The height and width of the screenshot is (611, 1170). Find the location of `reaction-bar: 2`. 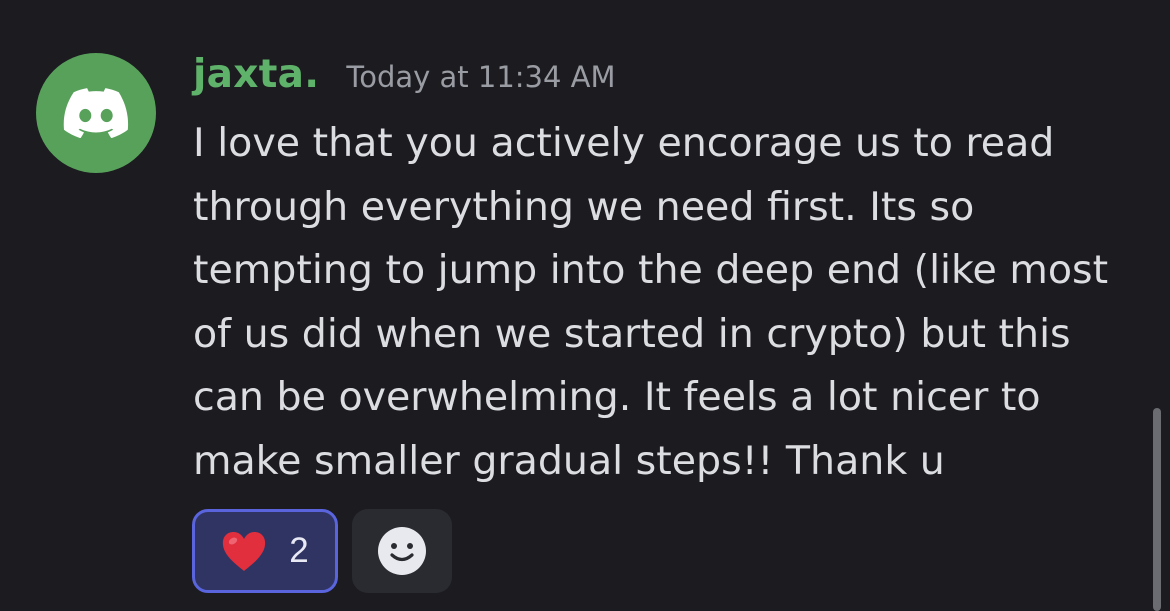

reaction-bar: 2 is located at coordinates (322, 551).